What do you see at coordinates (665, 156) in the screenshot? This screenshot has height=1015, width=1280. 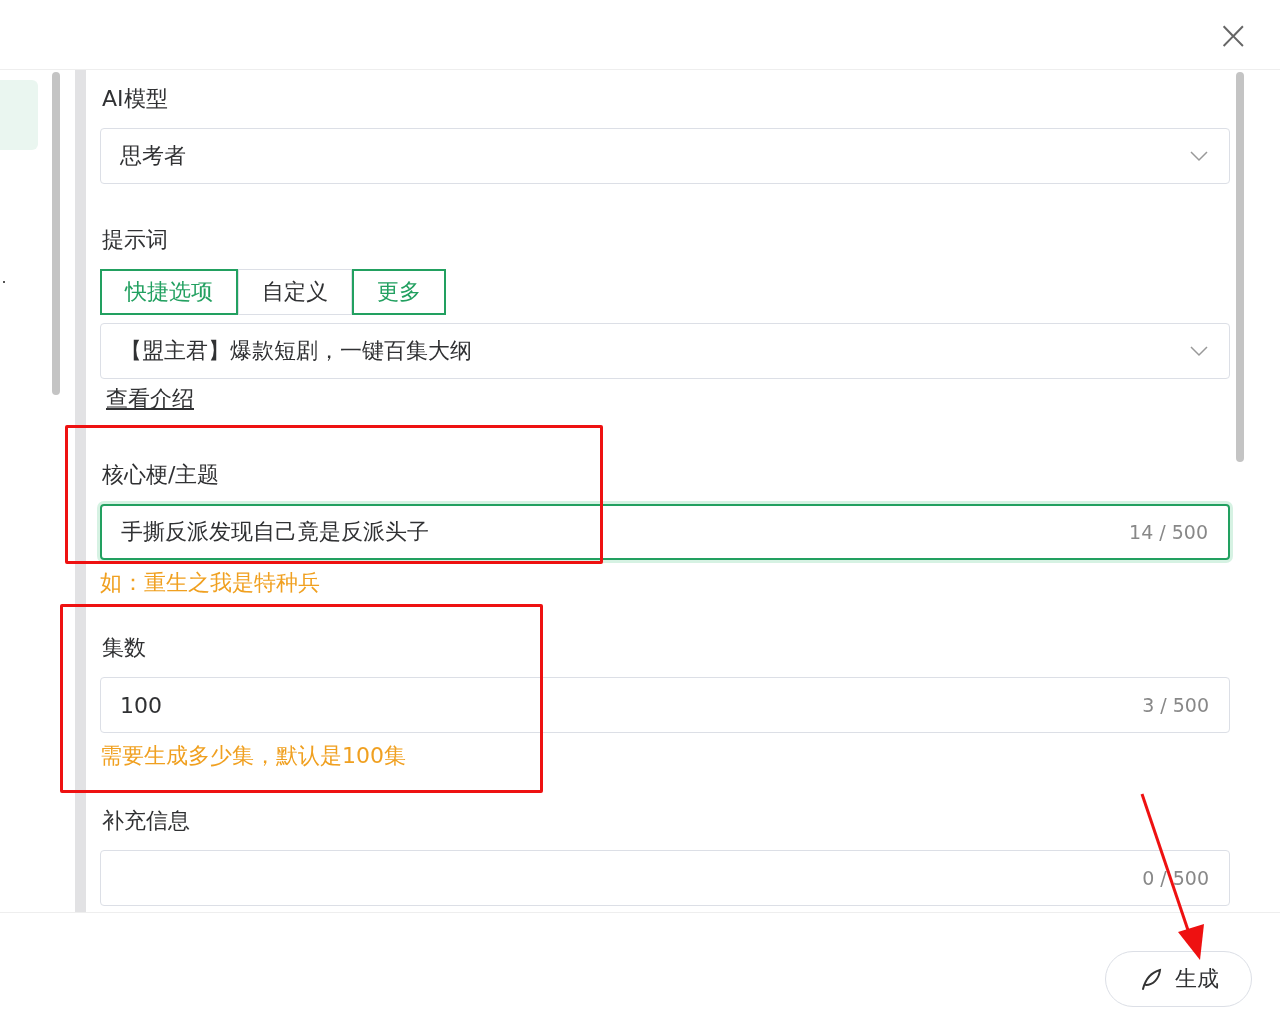 I see `select-field: 思考者` at bounding box center [665, 156].